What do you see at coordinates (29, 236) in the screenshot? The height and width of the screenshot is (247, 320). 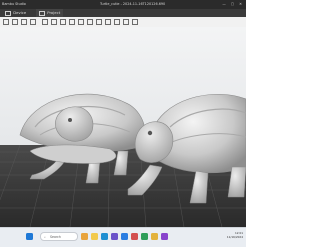 I see `start-icon` at bounding box center [29, 236].